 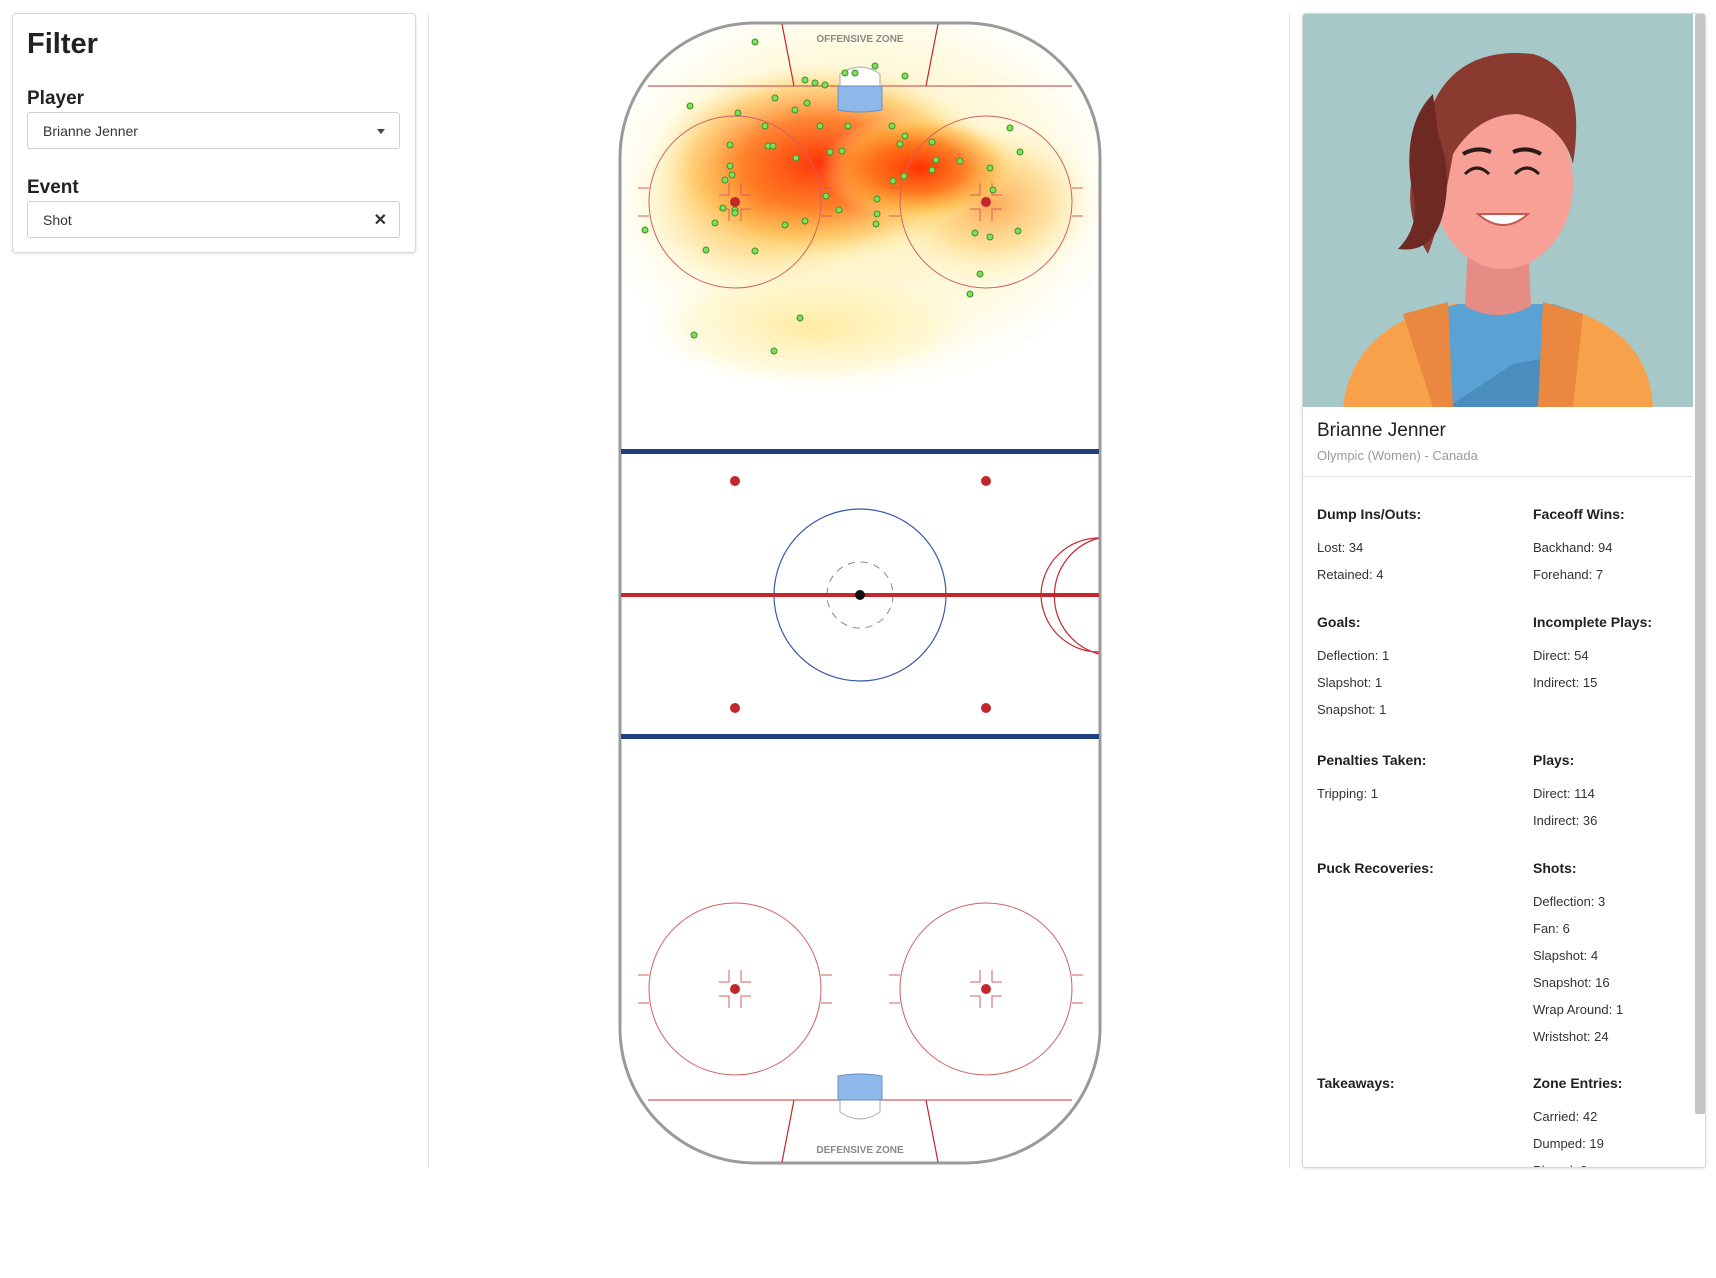 I want to click on stat-item: Snapshot: 1, so click(x=1352, y=709).